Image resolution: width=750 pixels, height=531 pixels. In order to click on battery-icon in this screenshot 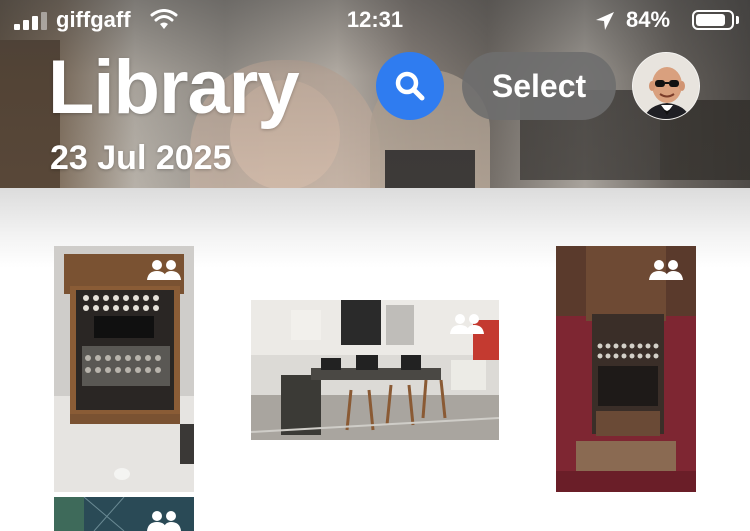, I will do `click(713, 20)`.